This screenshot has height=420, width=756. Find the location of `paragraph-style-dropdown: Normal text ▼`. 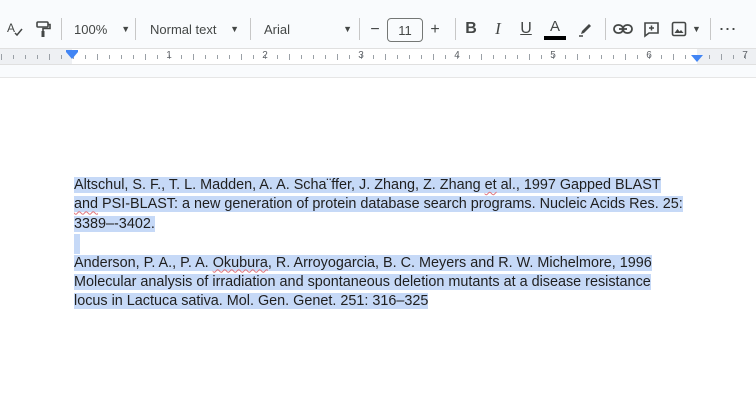

paragraph-style-dropdown: Normal text ▼ is located at coordinates (192, 29).